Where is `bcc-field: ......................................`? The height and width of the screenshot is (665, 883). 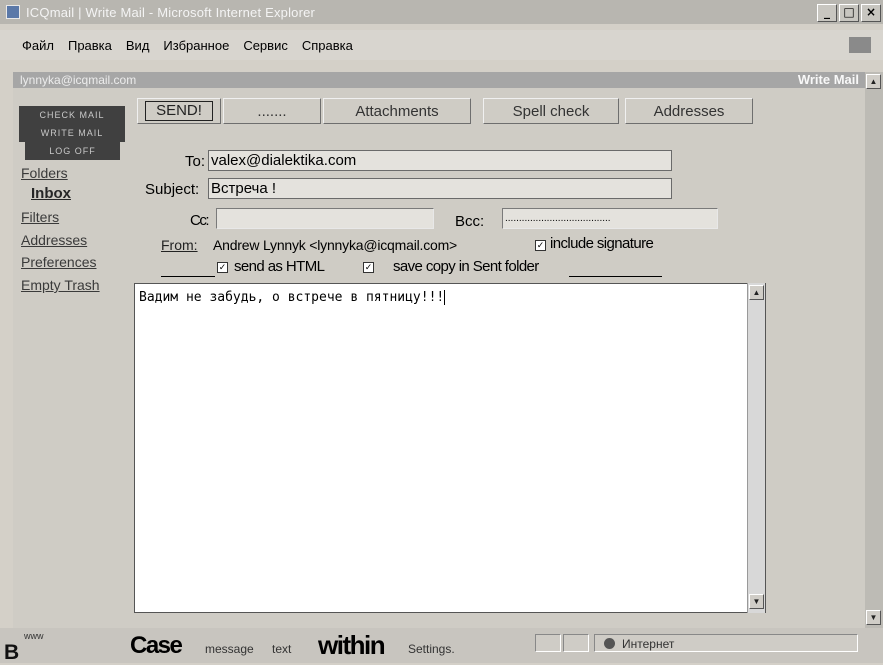
bcc-field: ...................................... is located at coordinates (610, 218).